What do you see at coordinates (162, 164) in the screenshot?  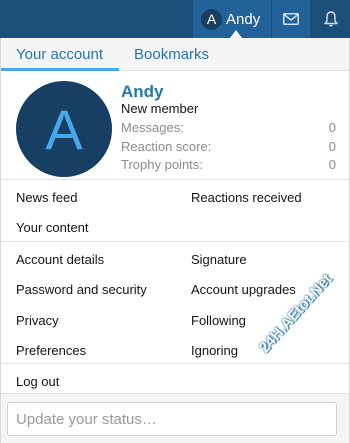 I see `stat-label: Trophy points:` at bounding box center [162, 164].